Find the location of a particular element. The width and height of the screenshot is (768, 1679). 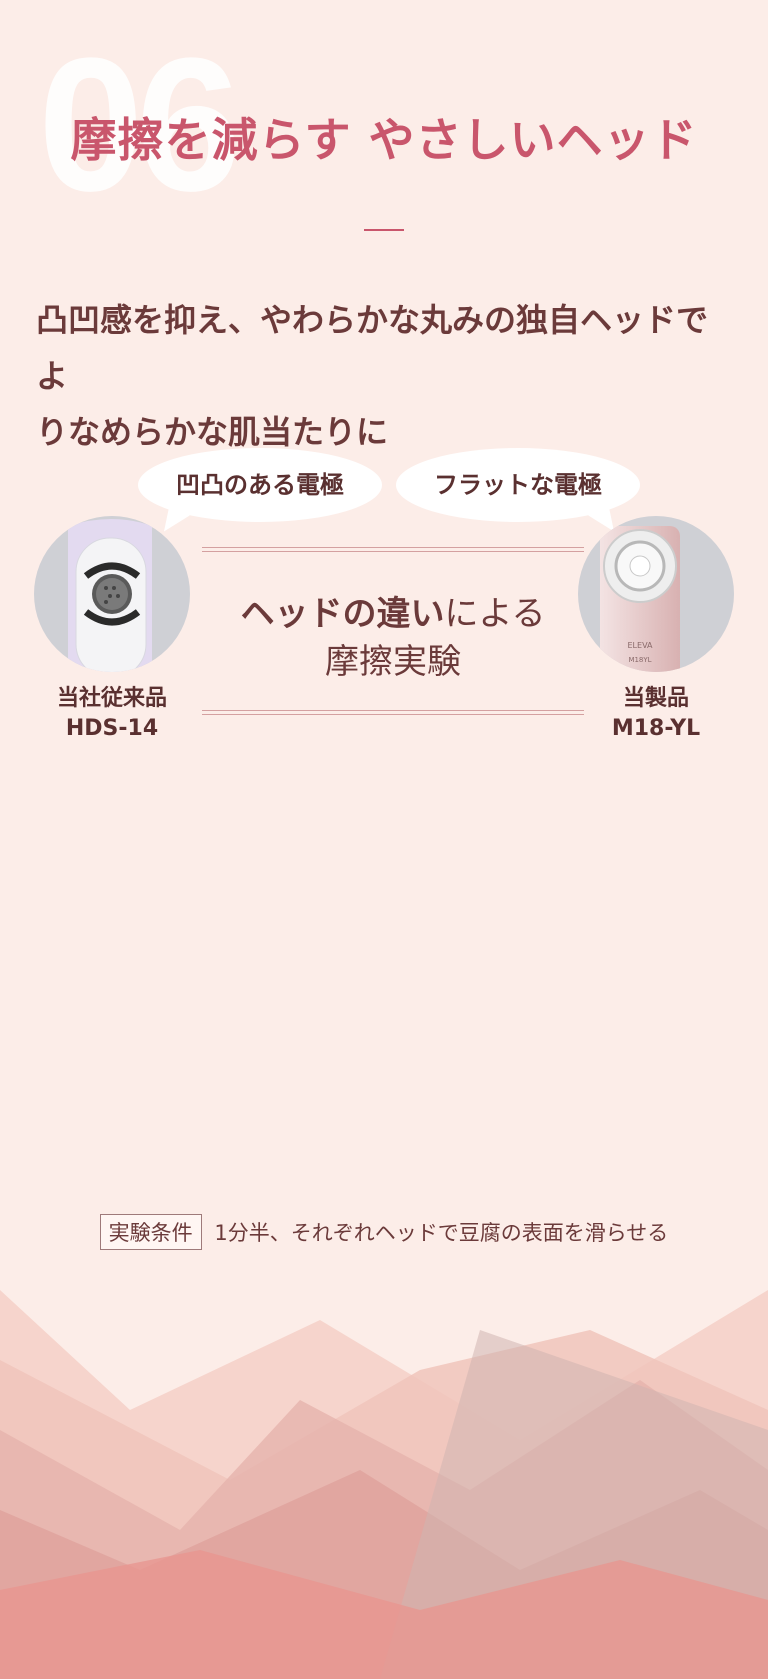

device-print: ELEVA is located at coordinates (641, 645).